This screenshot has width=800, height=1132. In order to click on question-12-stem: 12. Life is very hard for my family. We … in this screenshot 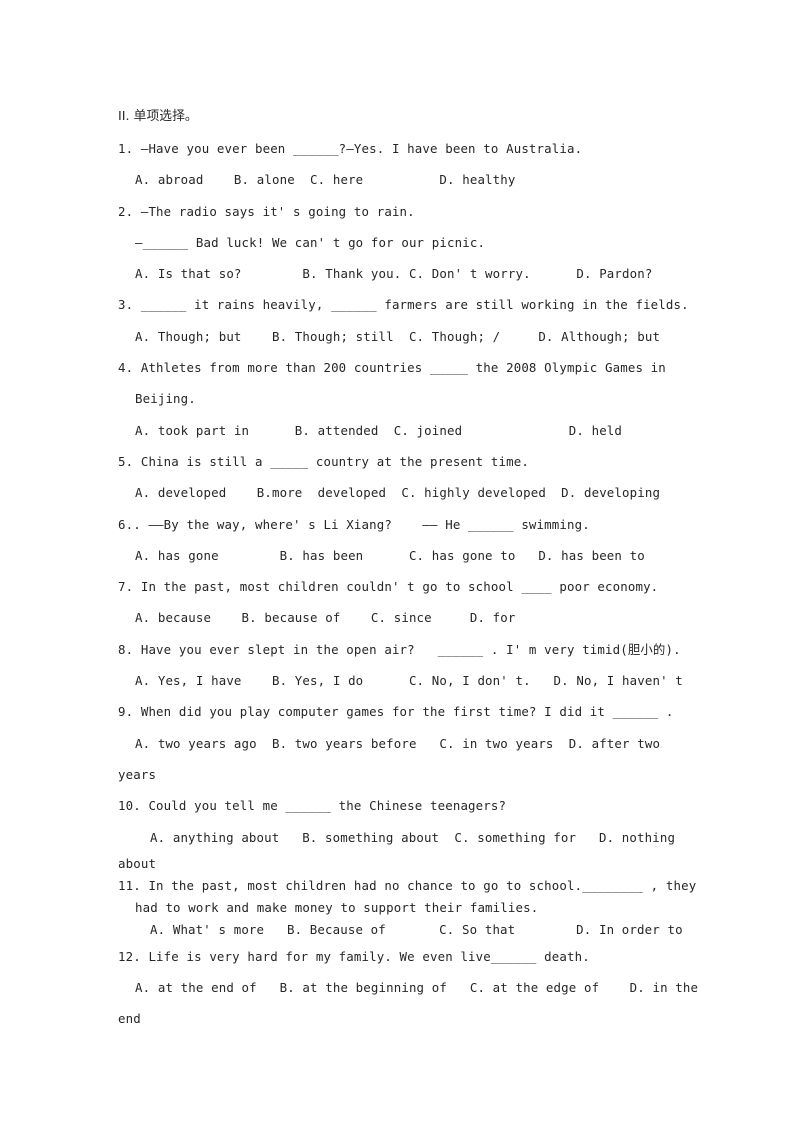, I will do `click(354, 956)`.